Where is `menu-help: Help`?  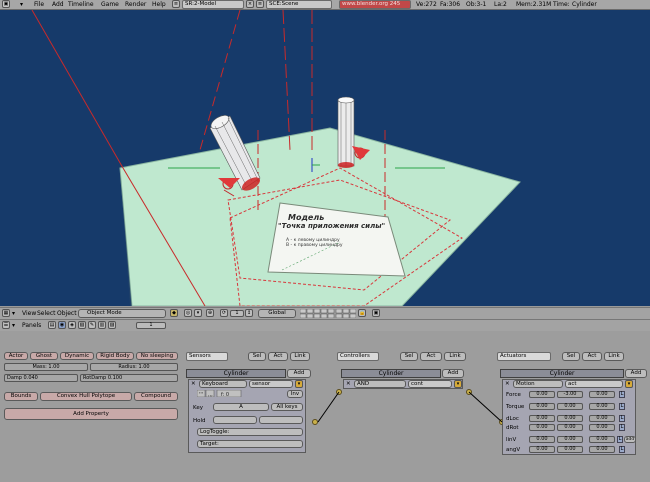
menu-help: Help is located at coordinates (159, 4).